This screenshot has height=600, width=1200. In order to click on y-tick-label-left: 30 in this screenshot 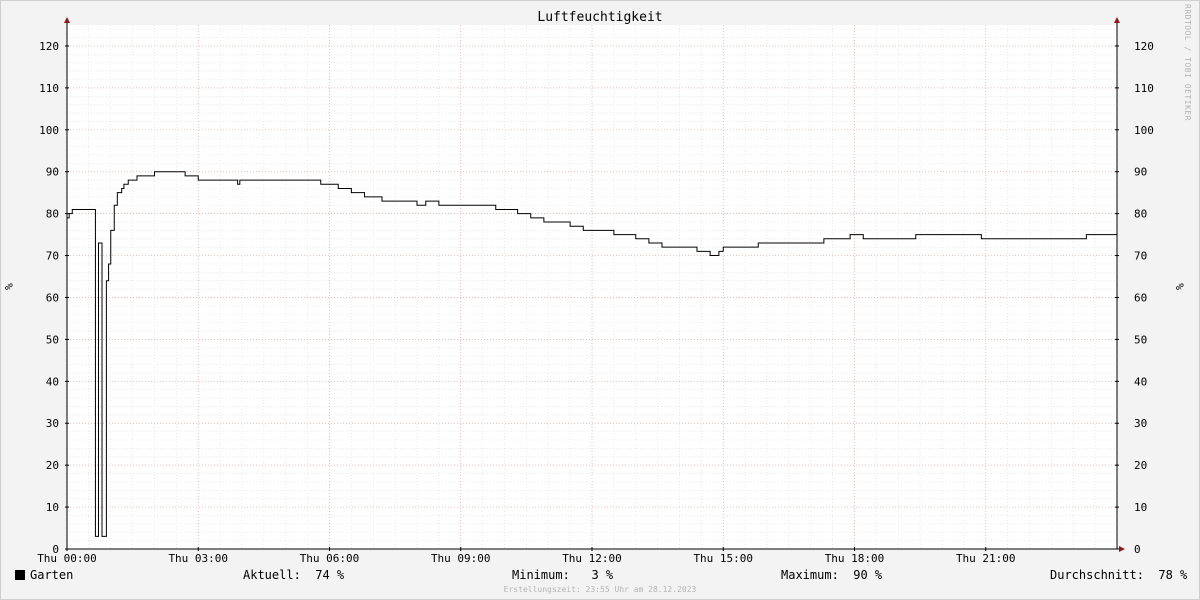, I will do `click(52, 423)`.